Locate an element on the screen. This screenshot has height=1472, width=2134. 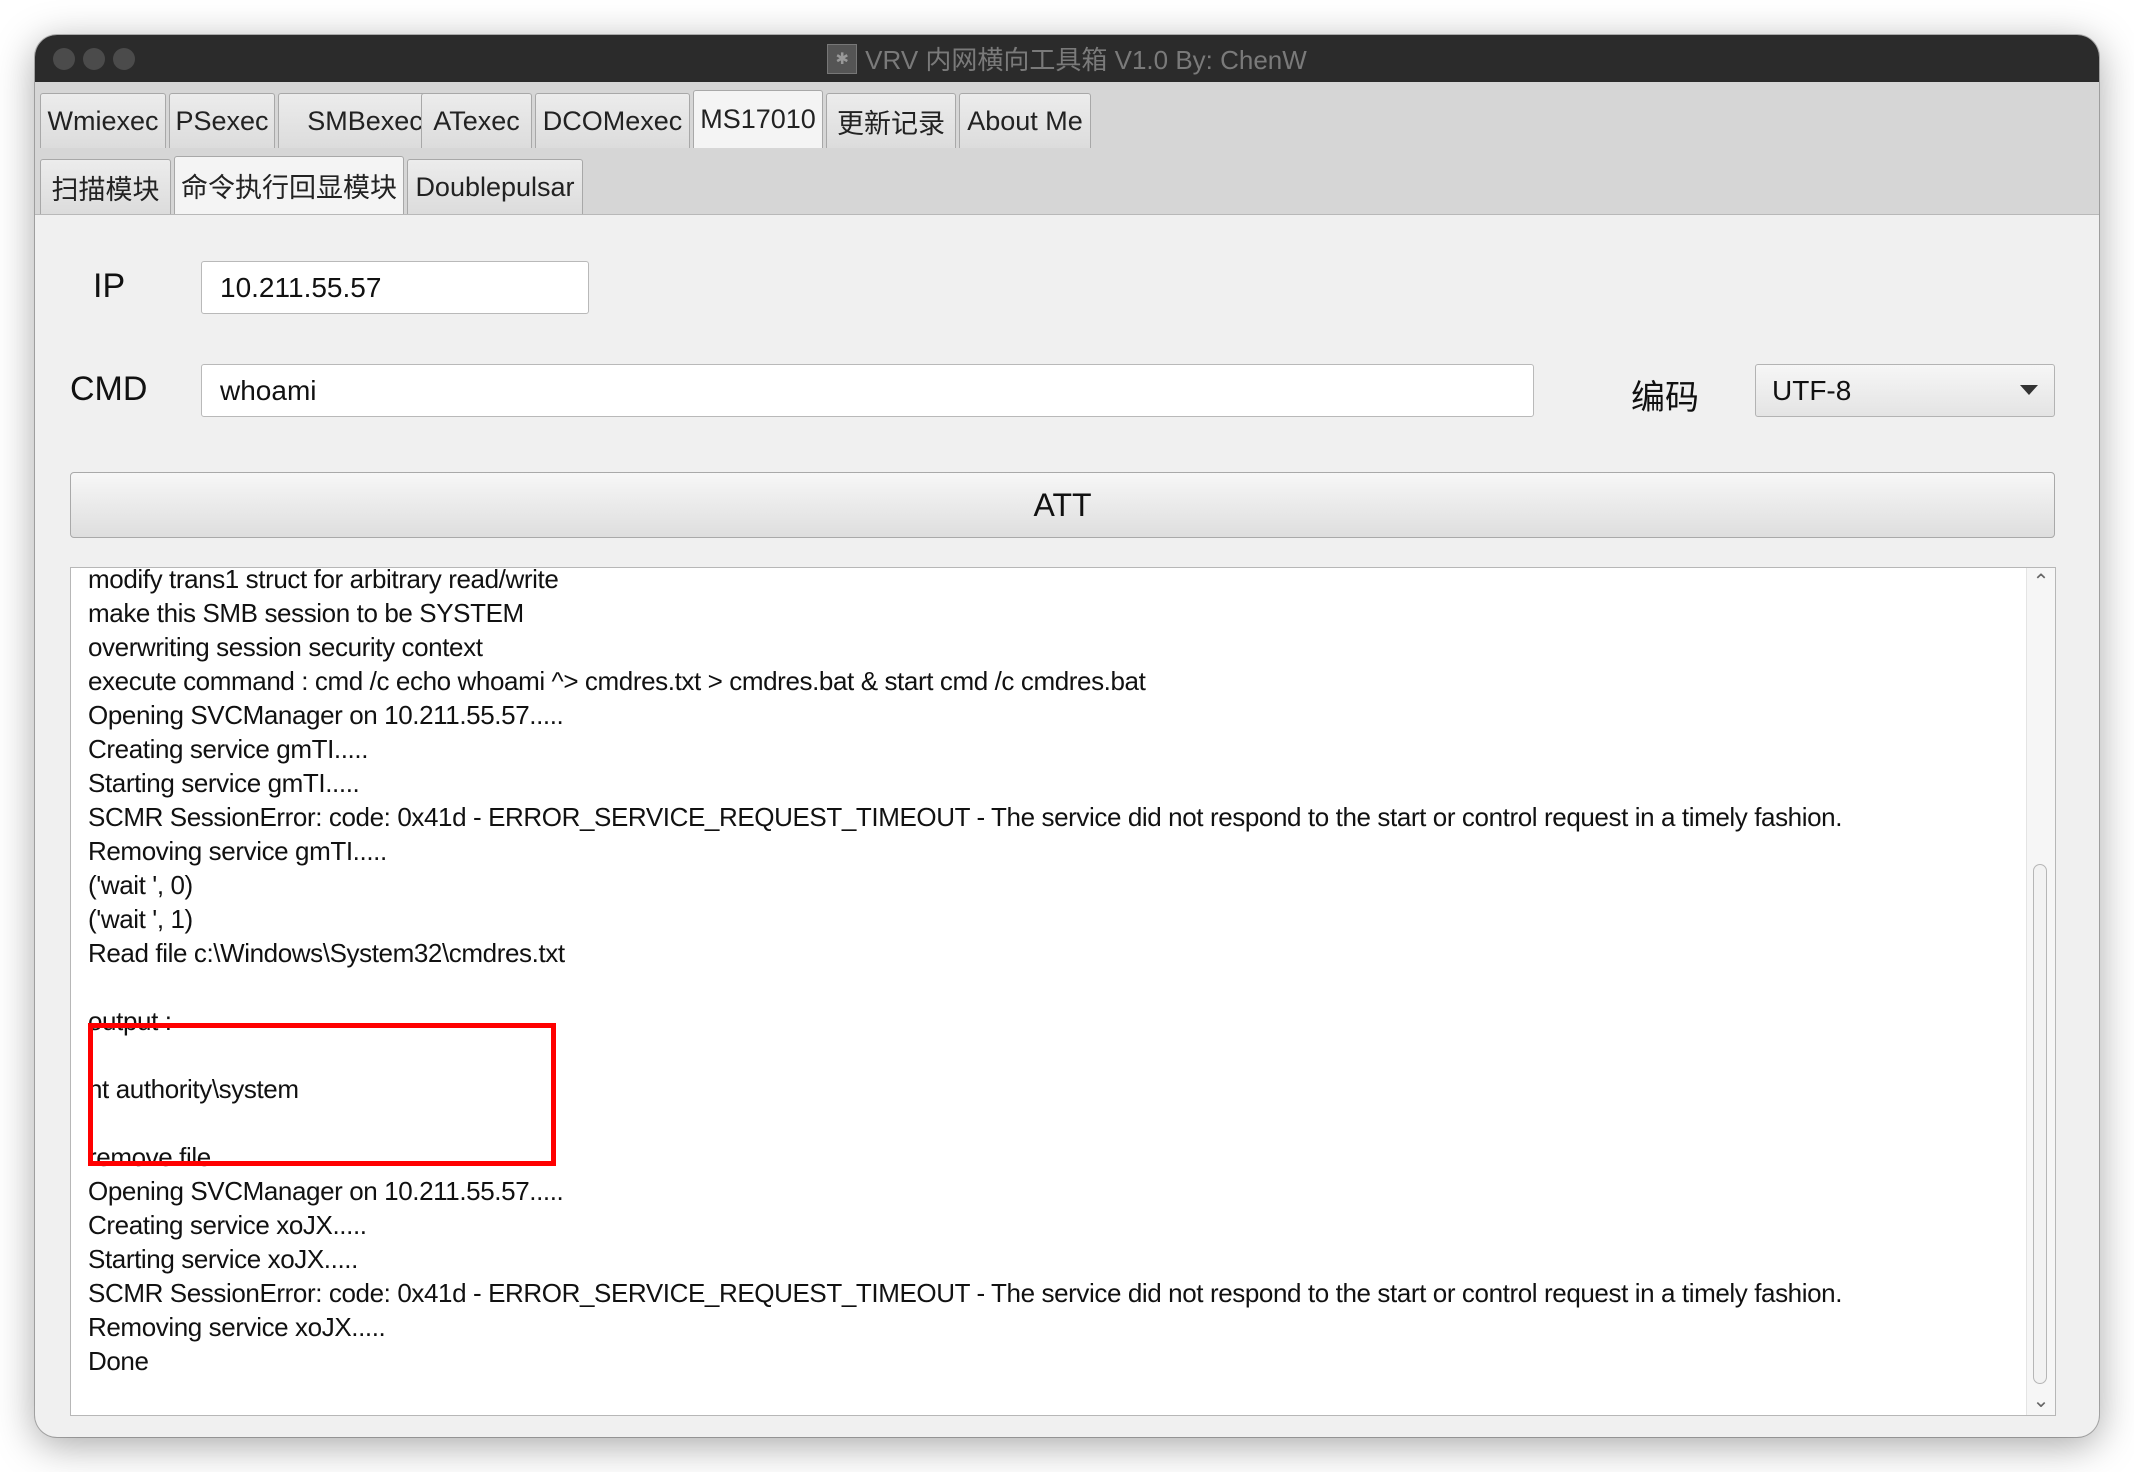
ip-input: 10.211.55.57 is located at coordinates (395, 287).